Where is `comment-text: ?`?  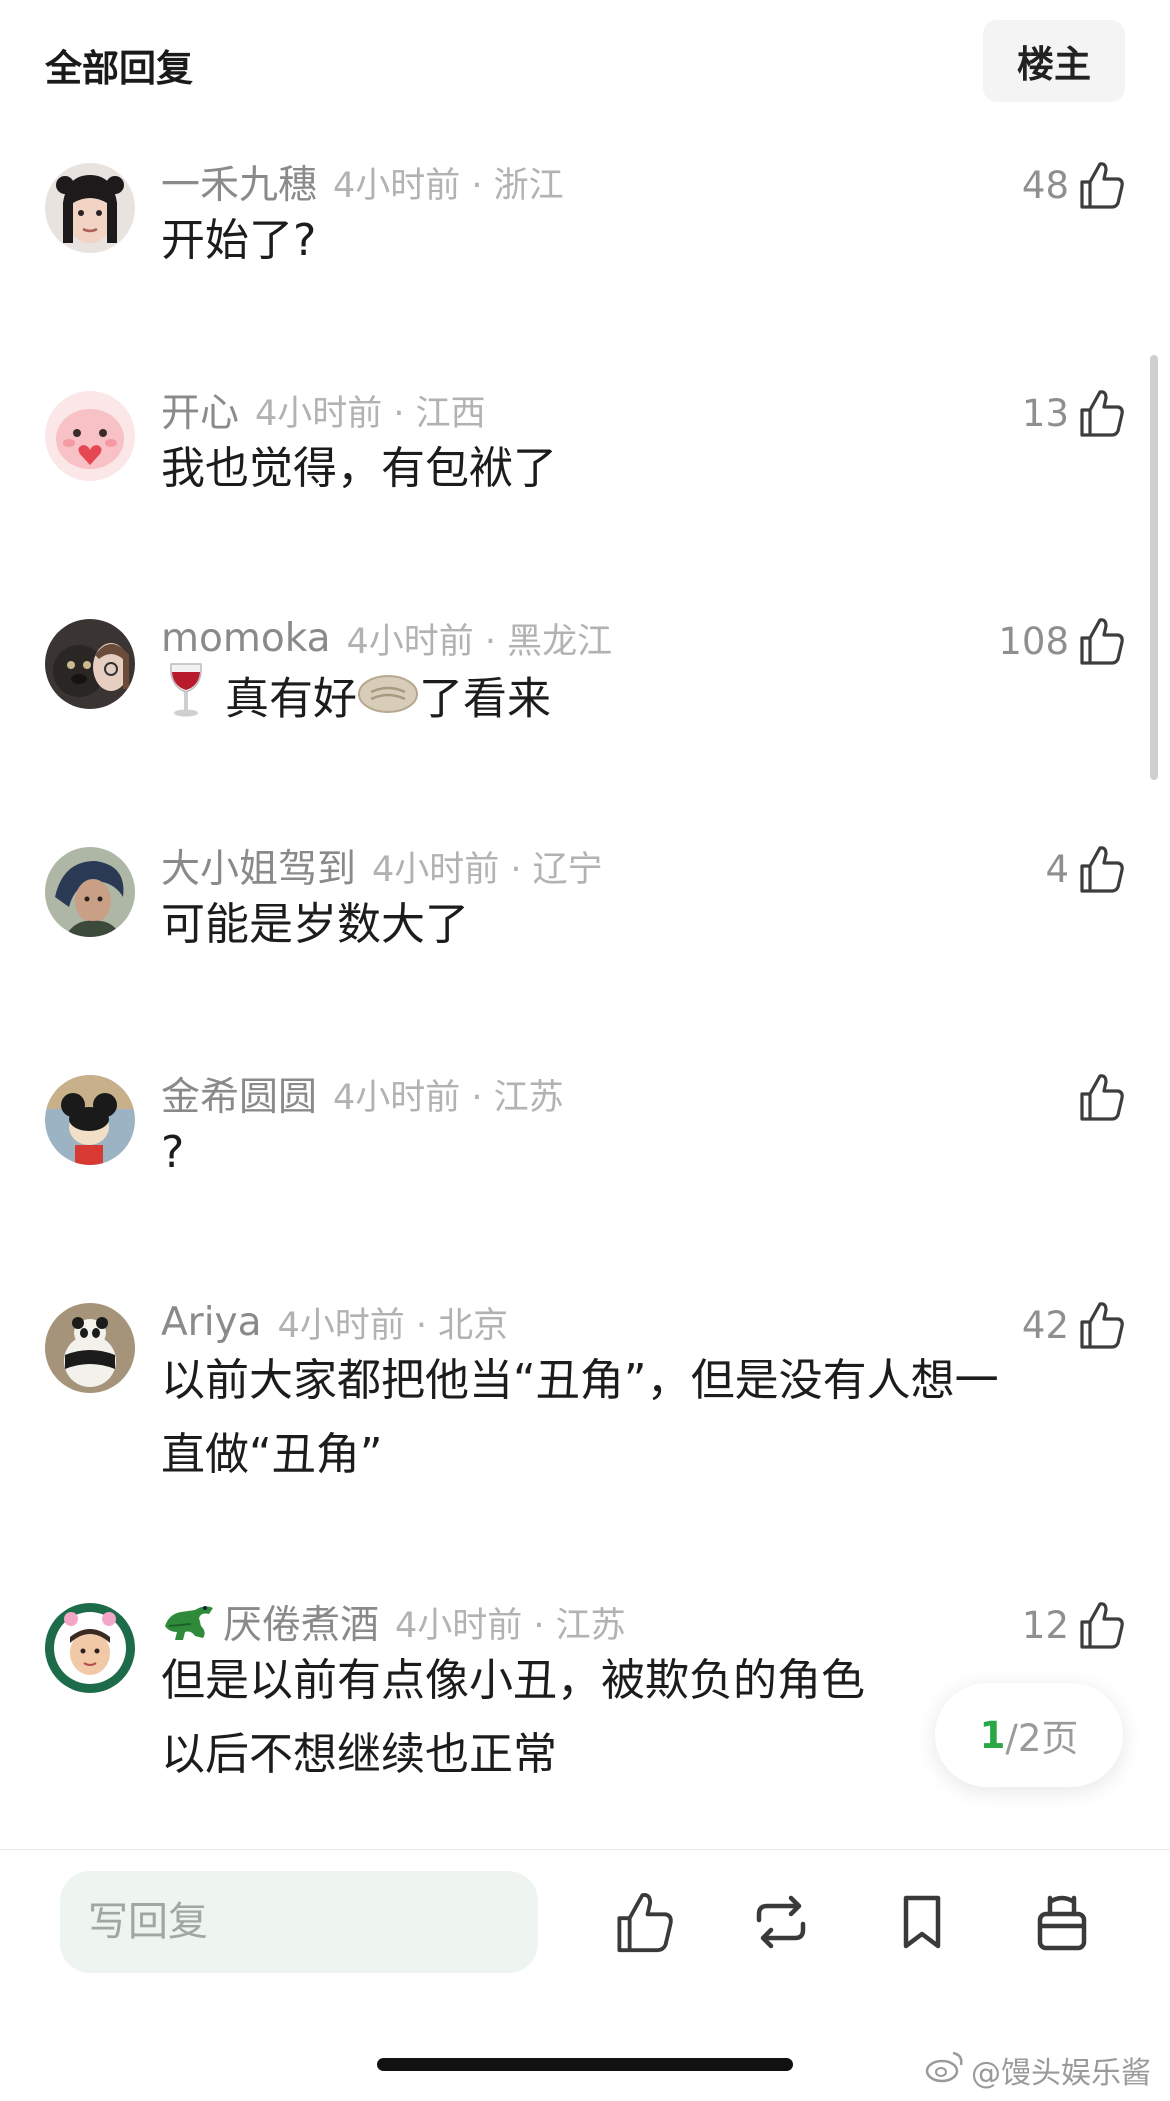
comment-text: ? is located at coordinates (173, 1152).